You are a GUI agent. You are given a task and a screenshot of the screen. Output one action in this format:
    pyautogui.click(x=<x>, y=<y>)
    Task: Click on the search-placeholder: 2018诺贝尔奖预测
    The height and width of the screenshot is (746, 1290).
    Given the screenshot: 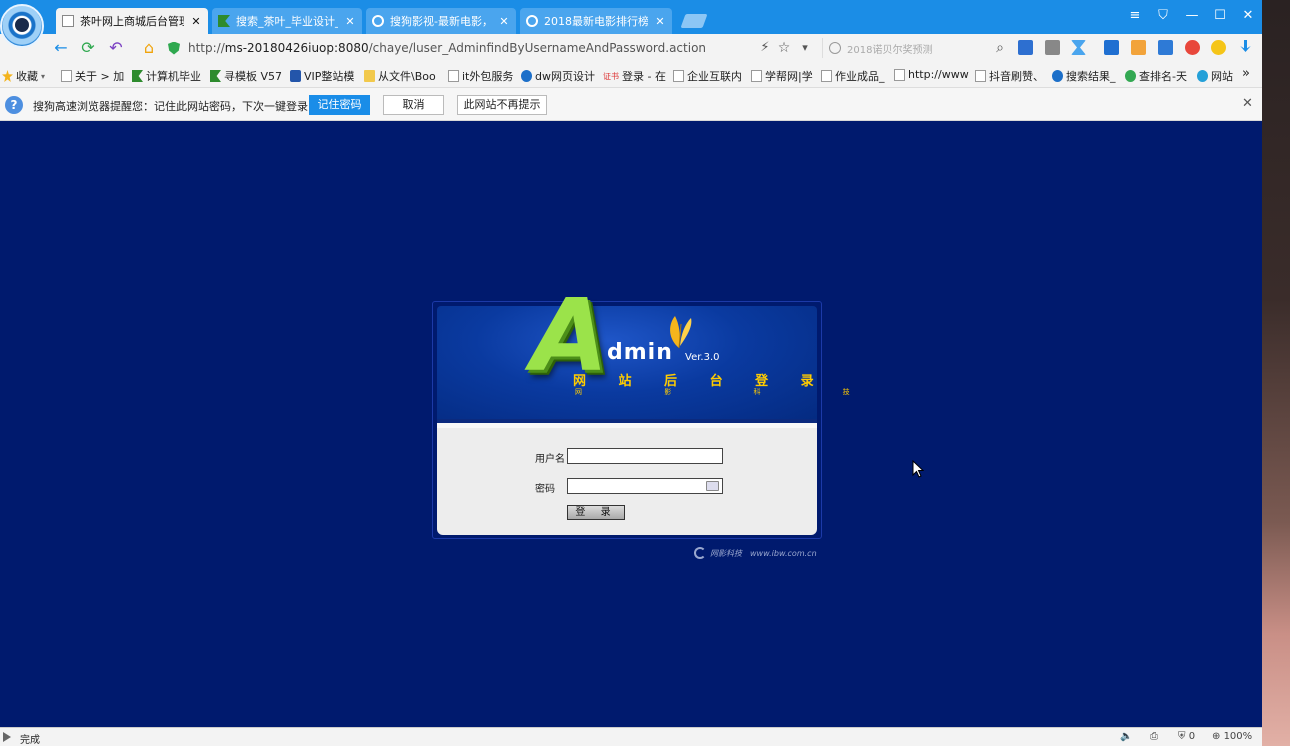 What is the action you would take?
    pyautogui.click(x=890, y=50)
    